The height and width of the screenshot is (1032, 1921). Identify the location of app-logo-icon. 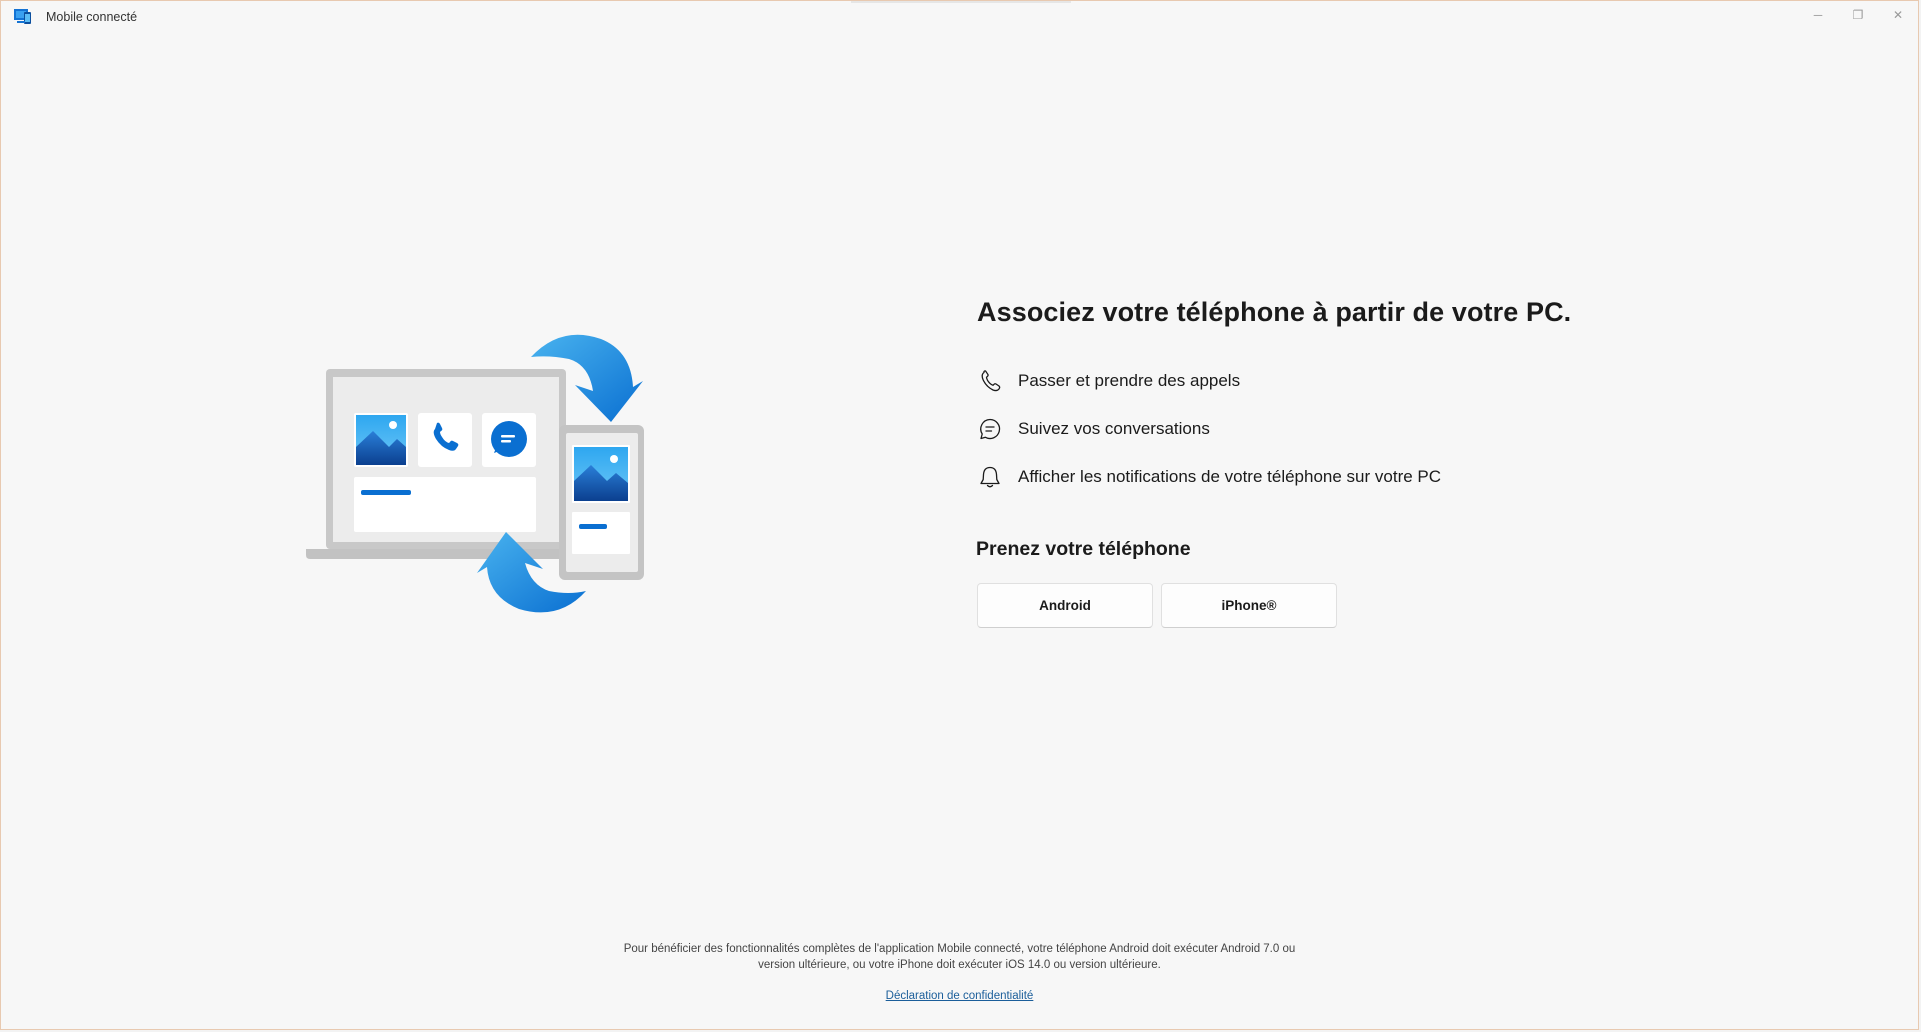
(22, 16).